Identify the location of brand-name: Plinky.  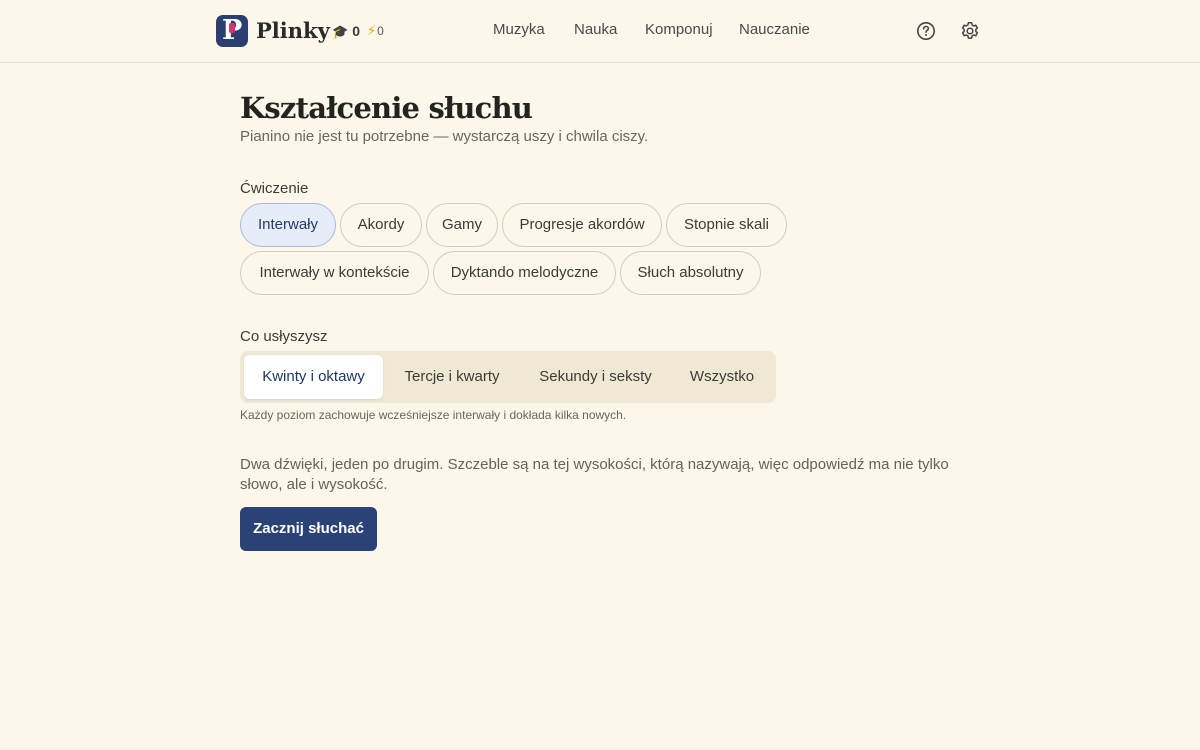
(293, 31).